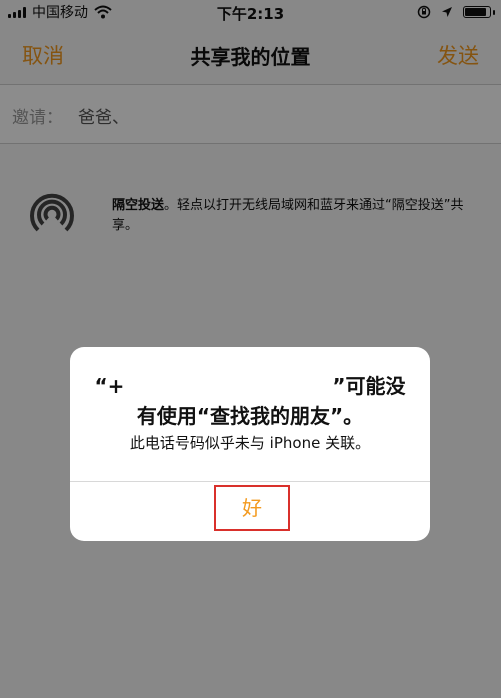 Image resolution: width=501 pixels, height=698 pixels. Describe the element at coordinates (250, 416) in the screenshot. I see `alert-title-line2: 有使用“查找我的朋友”。` at that location.